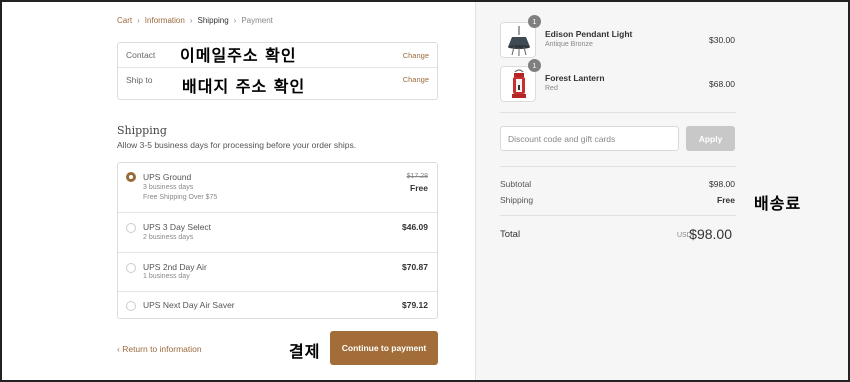  Describe the element at coordinates (722, 40) in the screenshot. I see `product-price: $30.00` at that location.